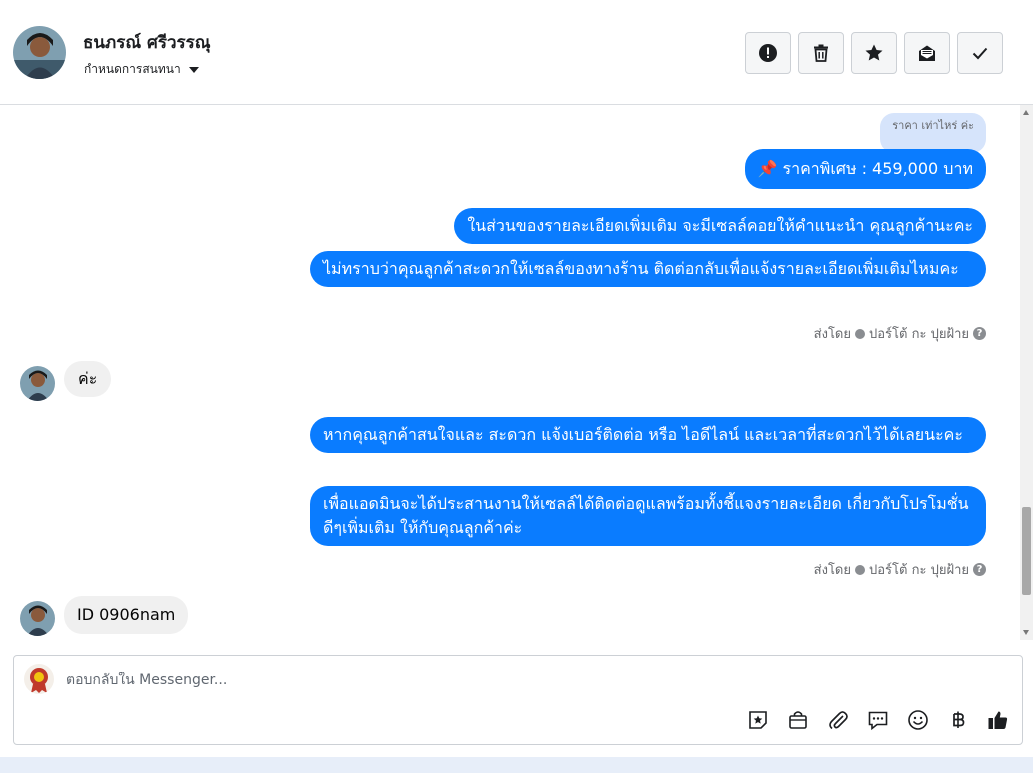 The height and width of the screenshot is (773, 1033). I want to click on paperclip-icon, so click(838, 720).